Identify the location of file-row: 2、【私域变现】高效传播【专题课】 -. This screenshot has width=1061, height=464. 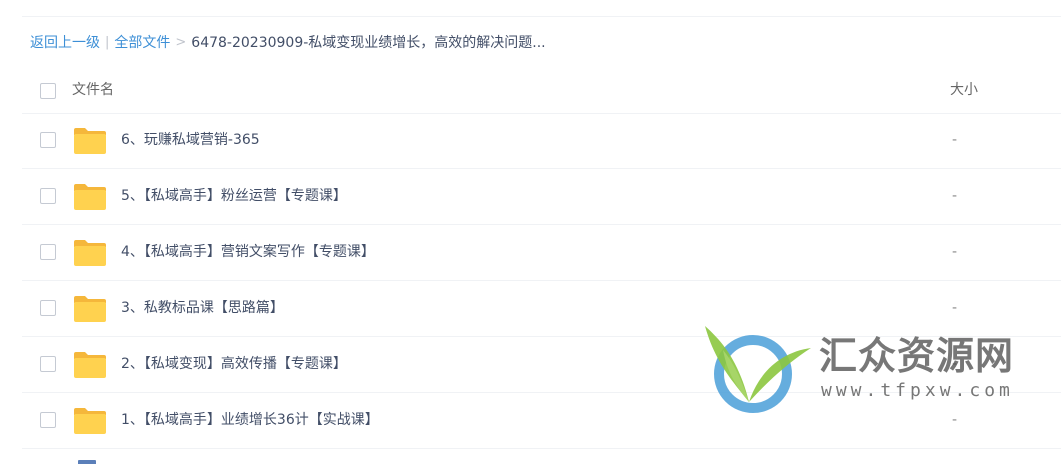
(541, 365).